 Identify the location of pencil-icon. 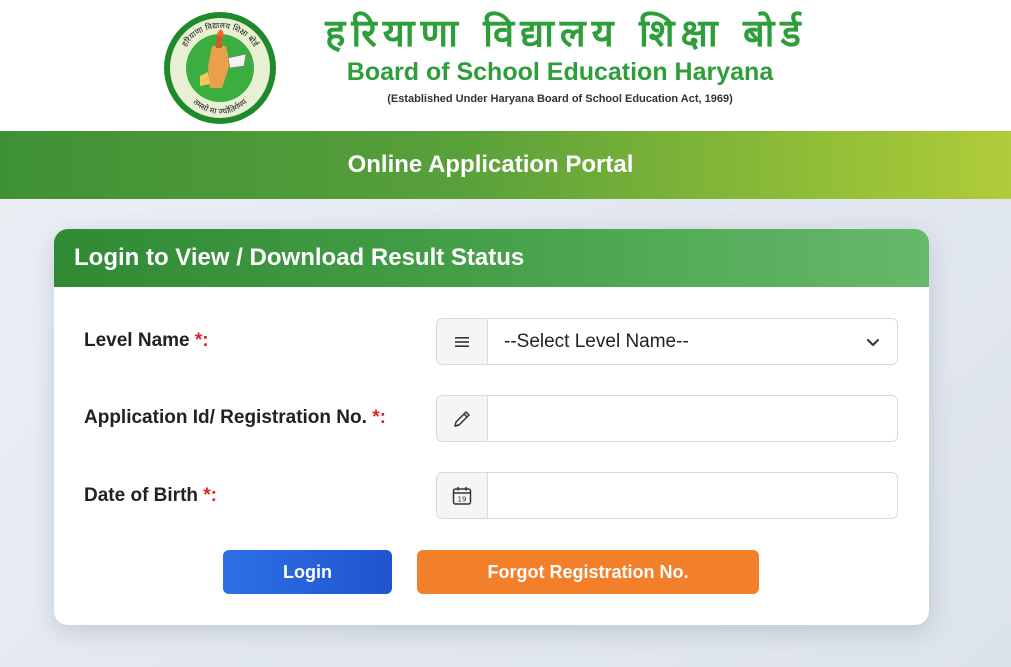
(462, 418).